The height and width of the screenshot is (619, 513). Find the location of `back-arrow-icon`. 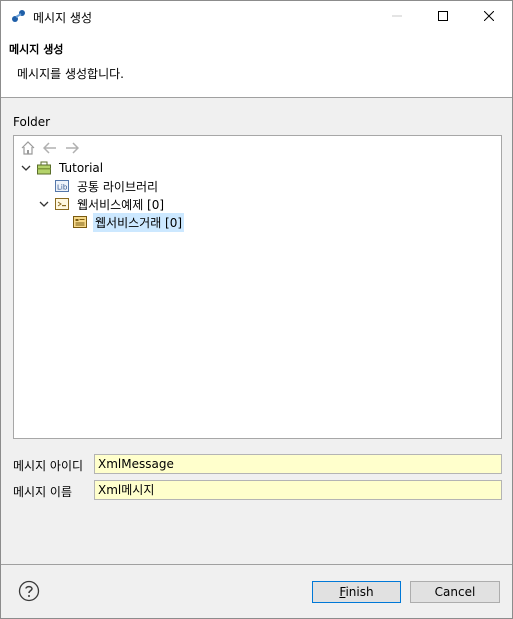

back-arrow-icon is located at coordinates (50, 148).